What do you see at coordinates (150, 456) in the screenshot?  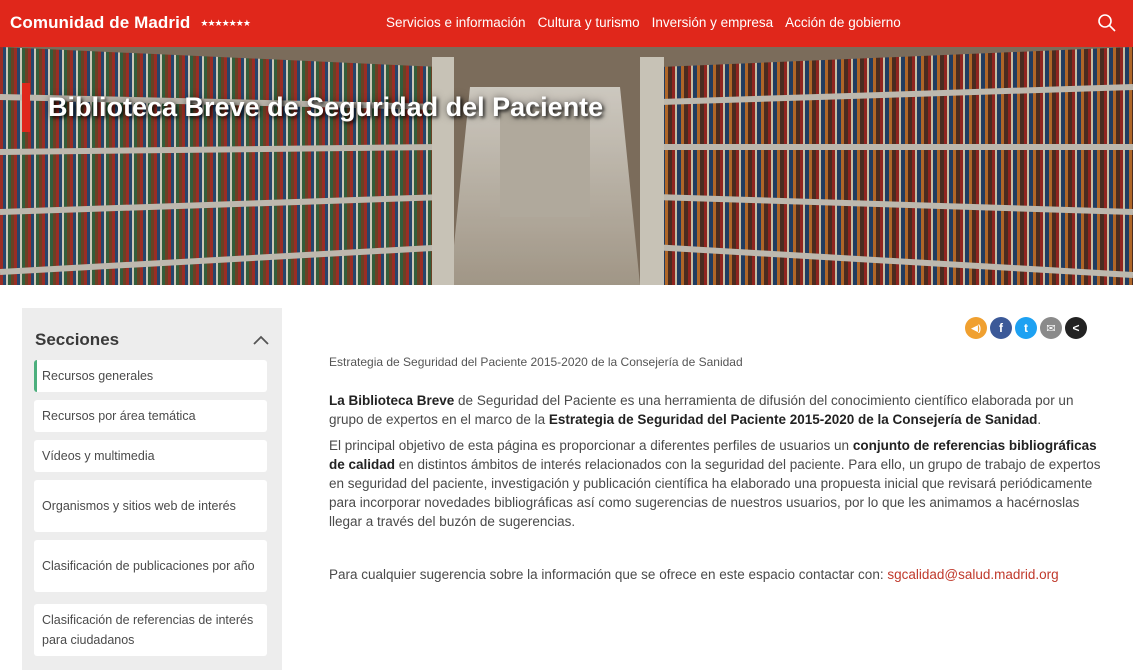 I see `sidebar-item-videos: Vídeos y multimedia` at bounding box center [150, 456].